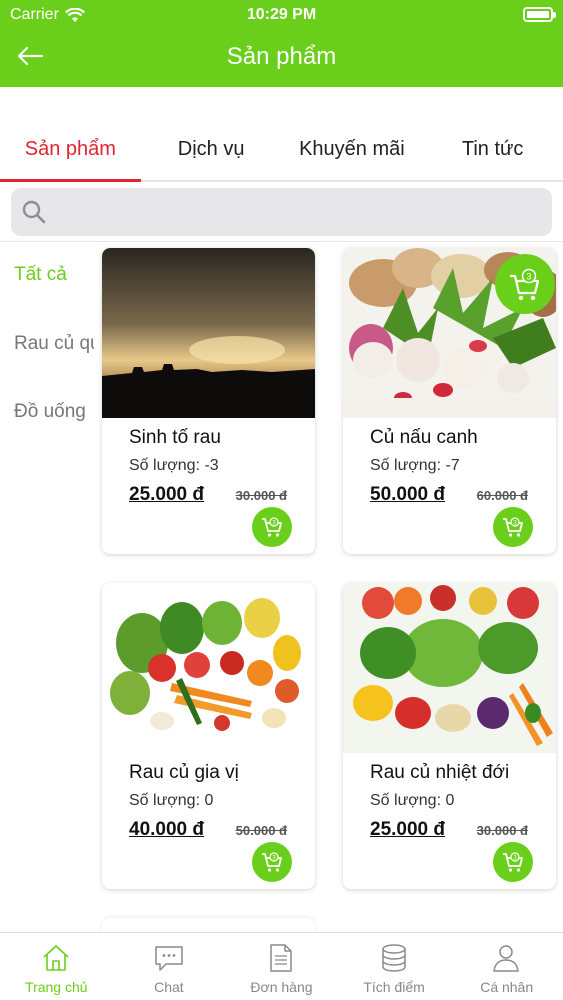  Describe the element at coordinates (281, 241) in the screenshot. I see `section-divider` at that location.